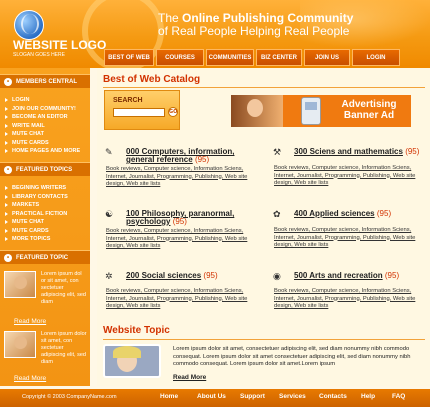 The image size is (430, 407). What do you see at coordinates (136, 330) in the screenshot?
I see `website-topic-title: Website Topic` at bounding box center [136, 330].